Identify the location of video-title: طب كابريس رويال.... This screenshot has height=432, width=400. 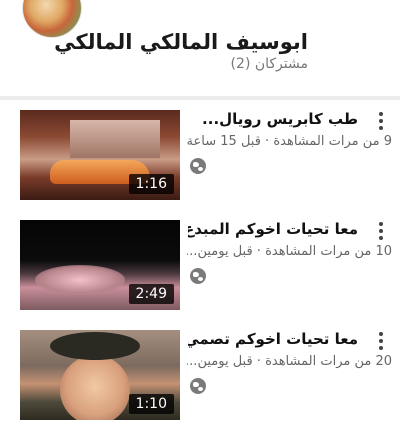
(273, 119).